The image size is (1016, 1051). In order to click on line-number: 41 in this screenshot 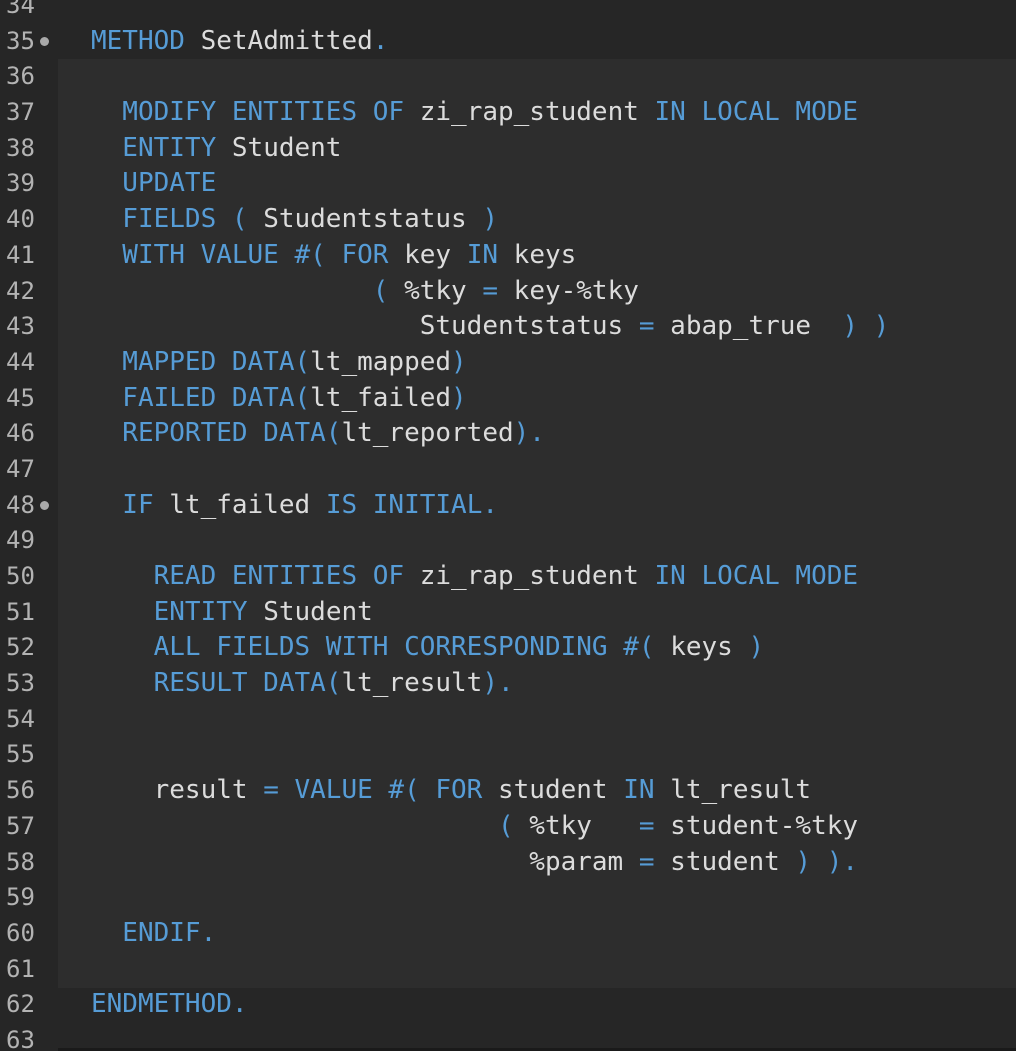, I will do `click(20, 254)`.